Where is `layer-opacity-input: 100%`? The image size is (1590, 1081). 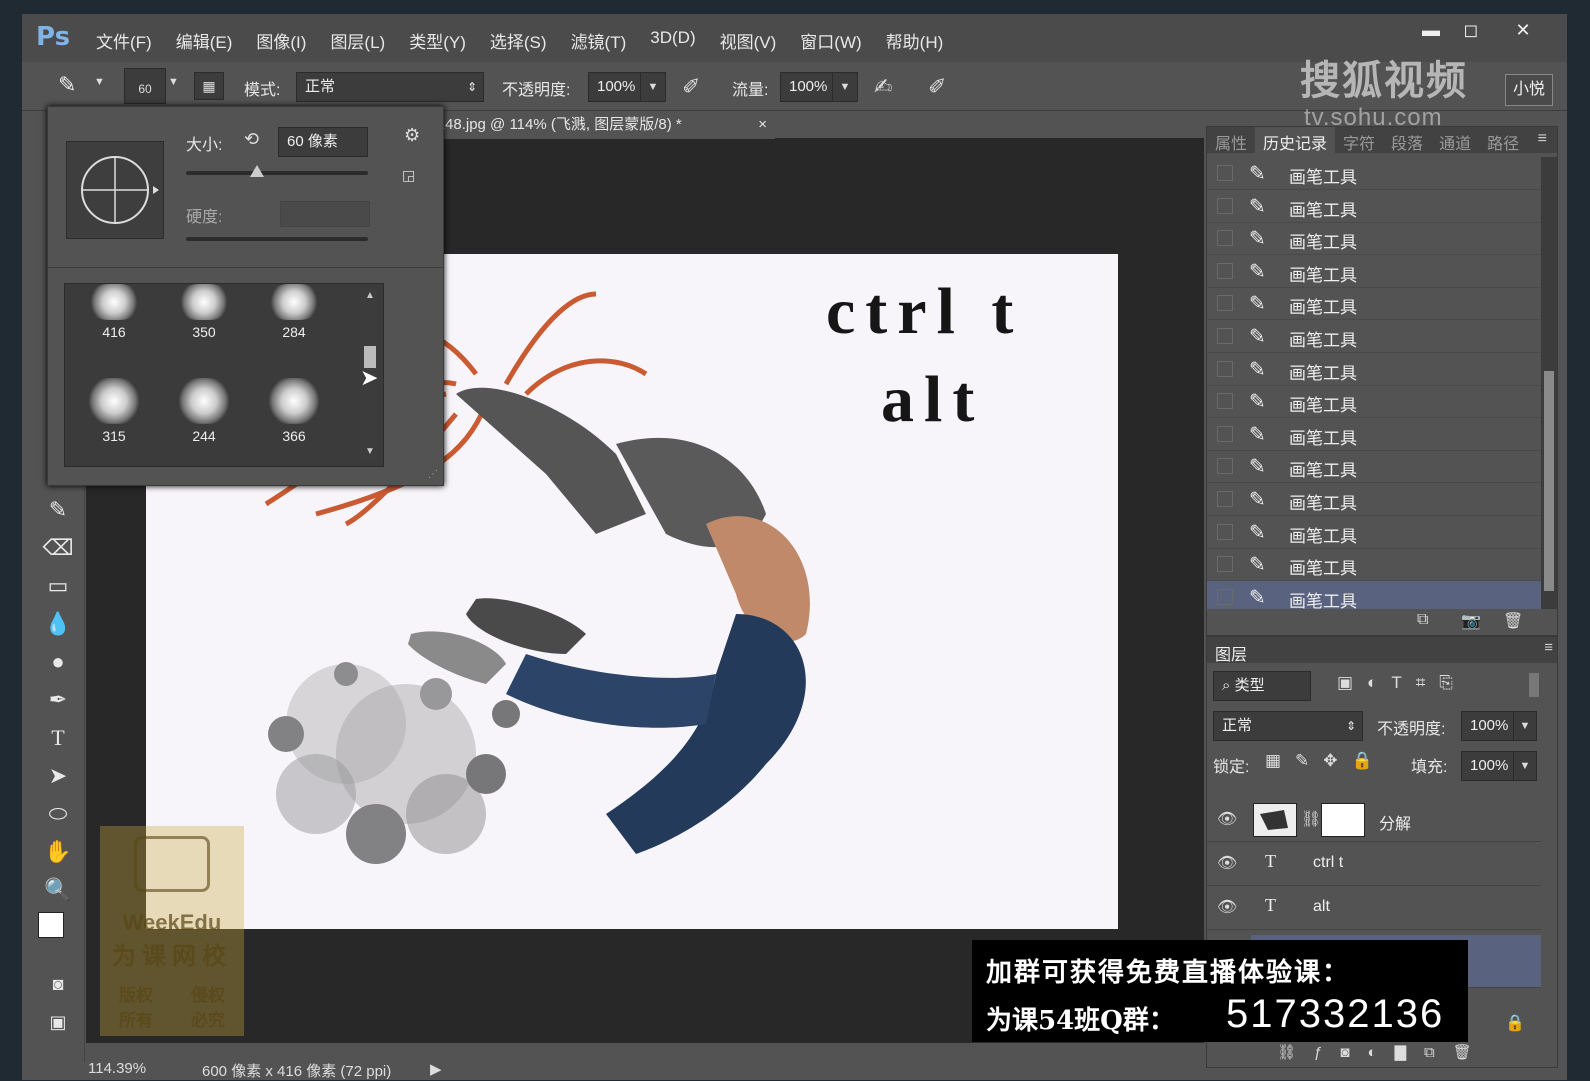
layer-opacity-input: 100% is located at coordinates (1489, 726).